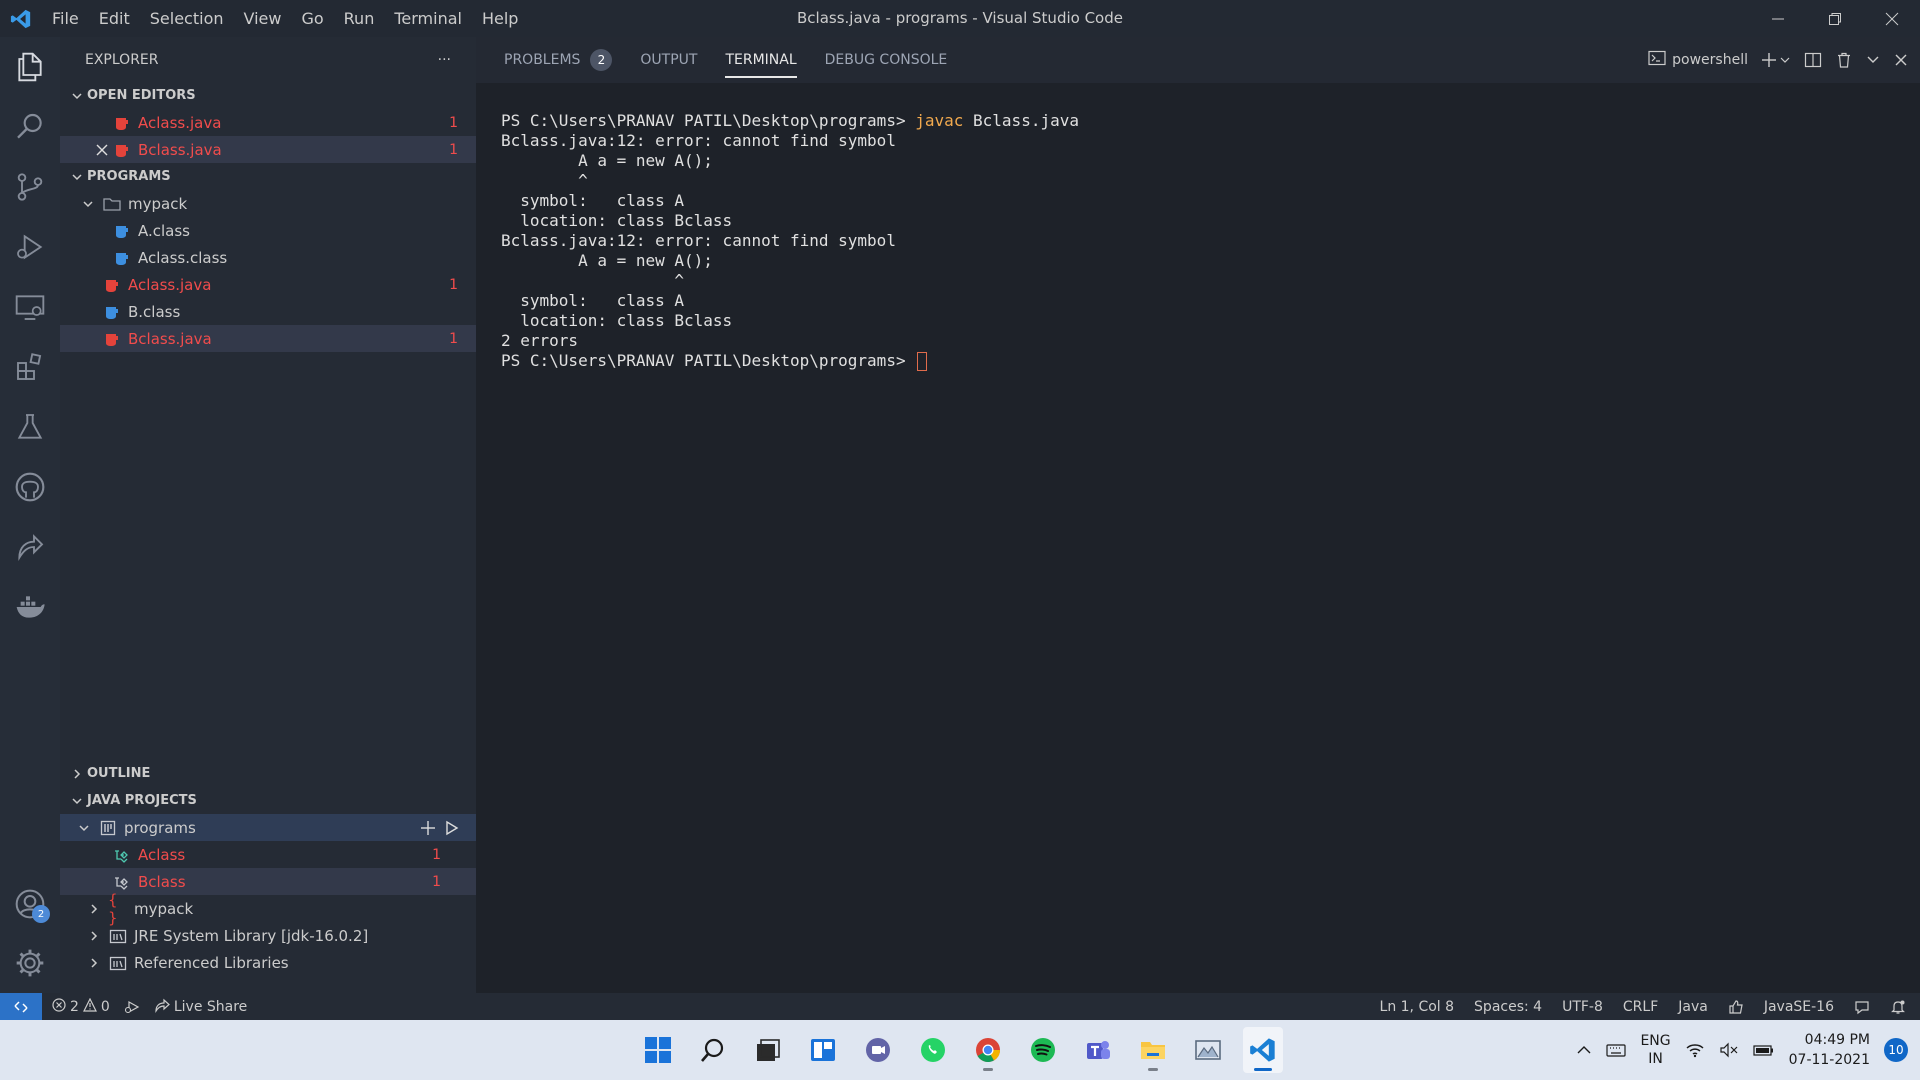 The height and width of the screenshot is (1080, 1920). Describe the element at coordinates (878, 1050) in the screenshot. I see `teams-chat-icon` at that location.